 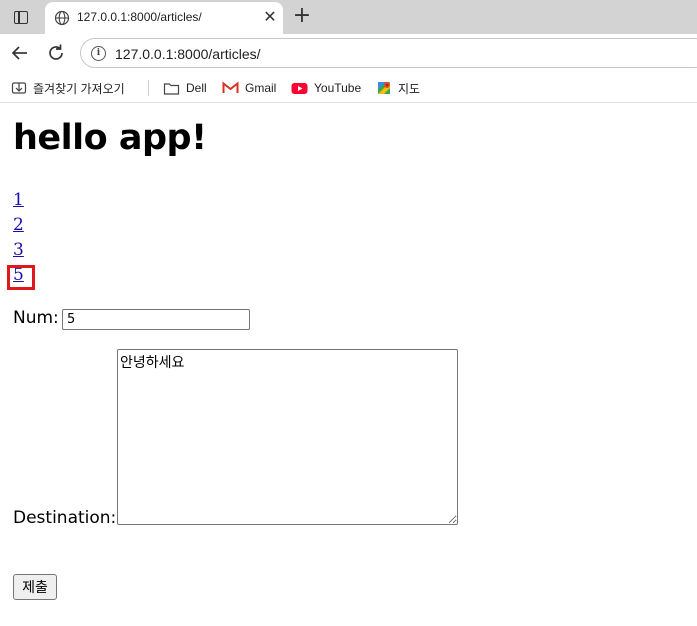 I want to click on youtube-icon, so click(x=299, y=88).